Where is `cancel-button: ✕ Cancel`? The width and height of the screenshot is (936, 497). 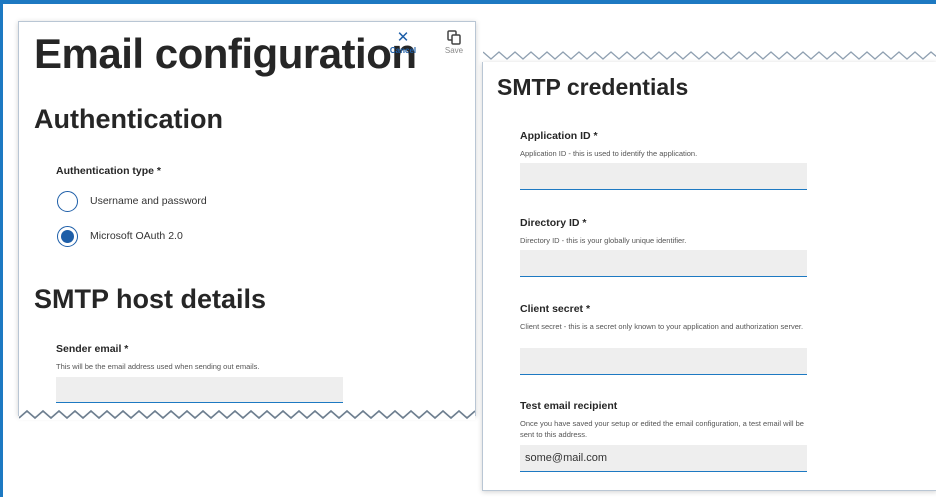 cancel-button: ✕ Cancel is located at coordinates (403, 42).